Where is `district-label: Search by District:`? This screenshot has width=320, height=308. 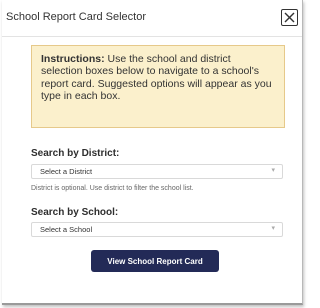 district-label: Search by District: is located at coordinates (75, 153).